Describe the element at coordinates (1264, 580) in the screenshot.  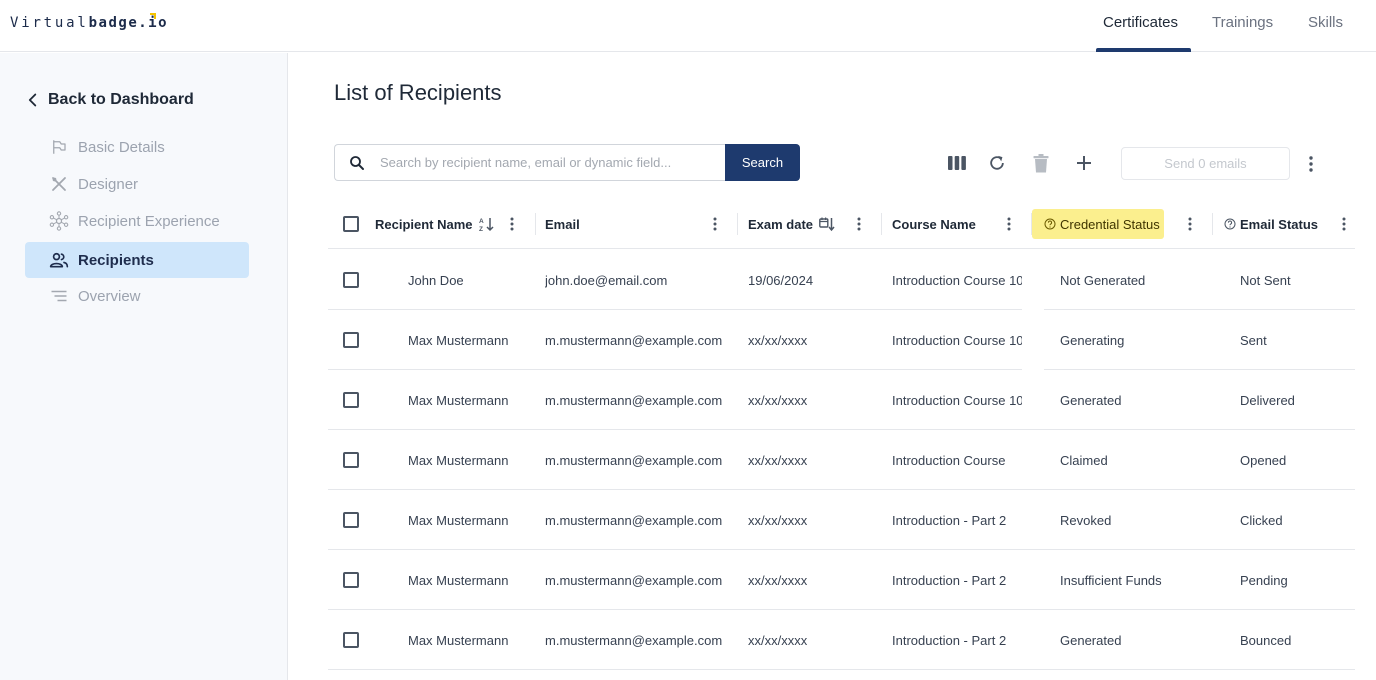
I see `cell-email-status: Pending` at that location.